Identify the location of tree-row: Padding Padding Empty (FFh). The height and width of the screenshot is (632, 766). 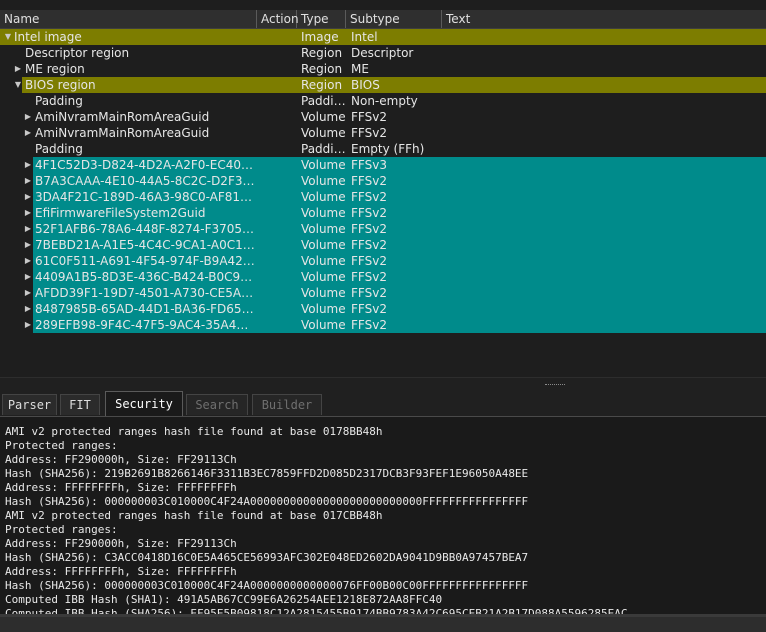
(383, 149).